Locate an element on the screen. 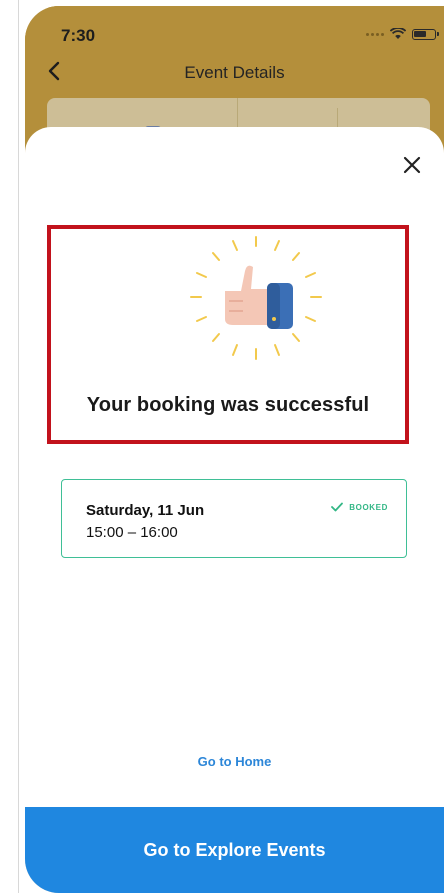 This screenshot has height=893, width=444. success-heading: Your booking was successful is located at coordinates (228, 405).